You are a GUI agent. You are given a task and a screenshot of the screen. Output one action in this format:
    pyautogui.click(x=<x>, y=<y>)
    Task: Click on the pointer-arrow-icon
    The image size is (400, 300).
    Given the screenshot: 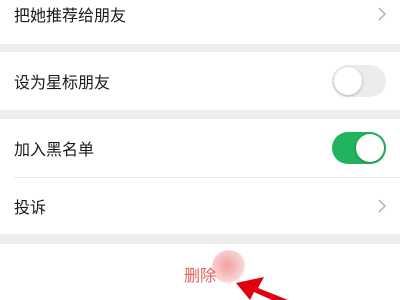 What is the action you would take?
    pyautogui.click(x=262, y=288)
    